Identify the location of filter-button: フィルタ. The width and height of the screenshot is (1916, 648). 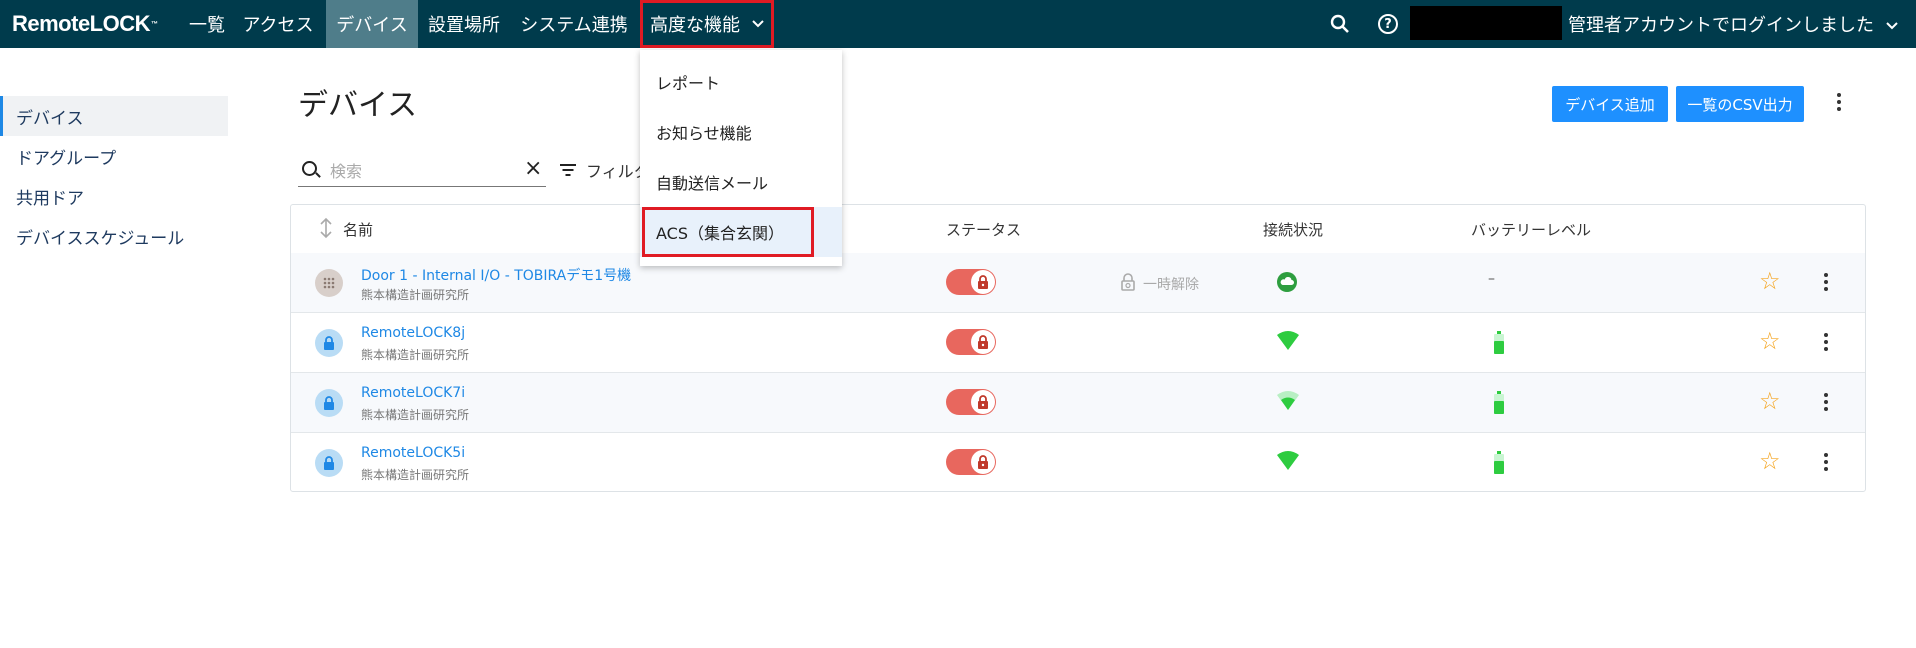
(605, 170).